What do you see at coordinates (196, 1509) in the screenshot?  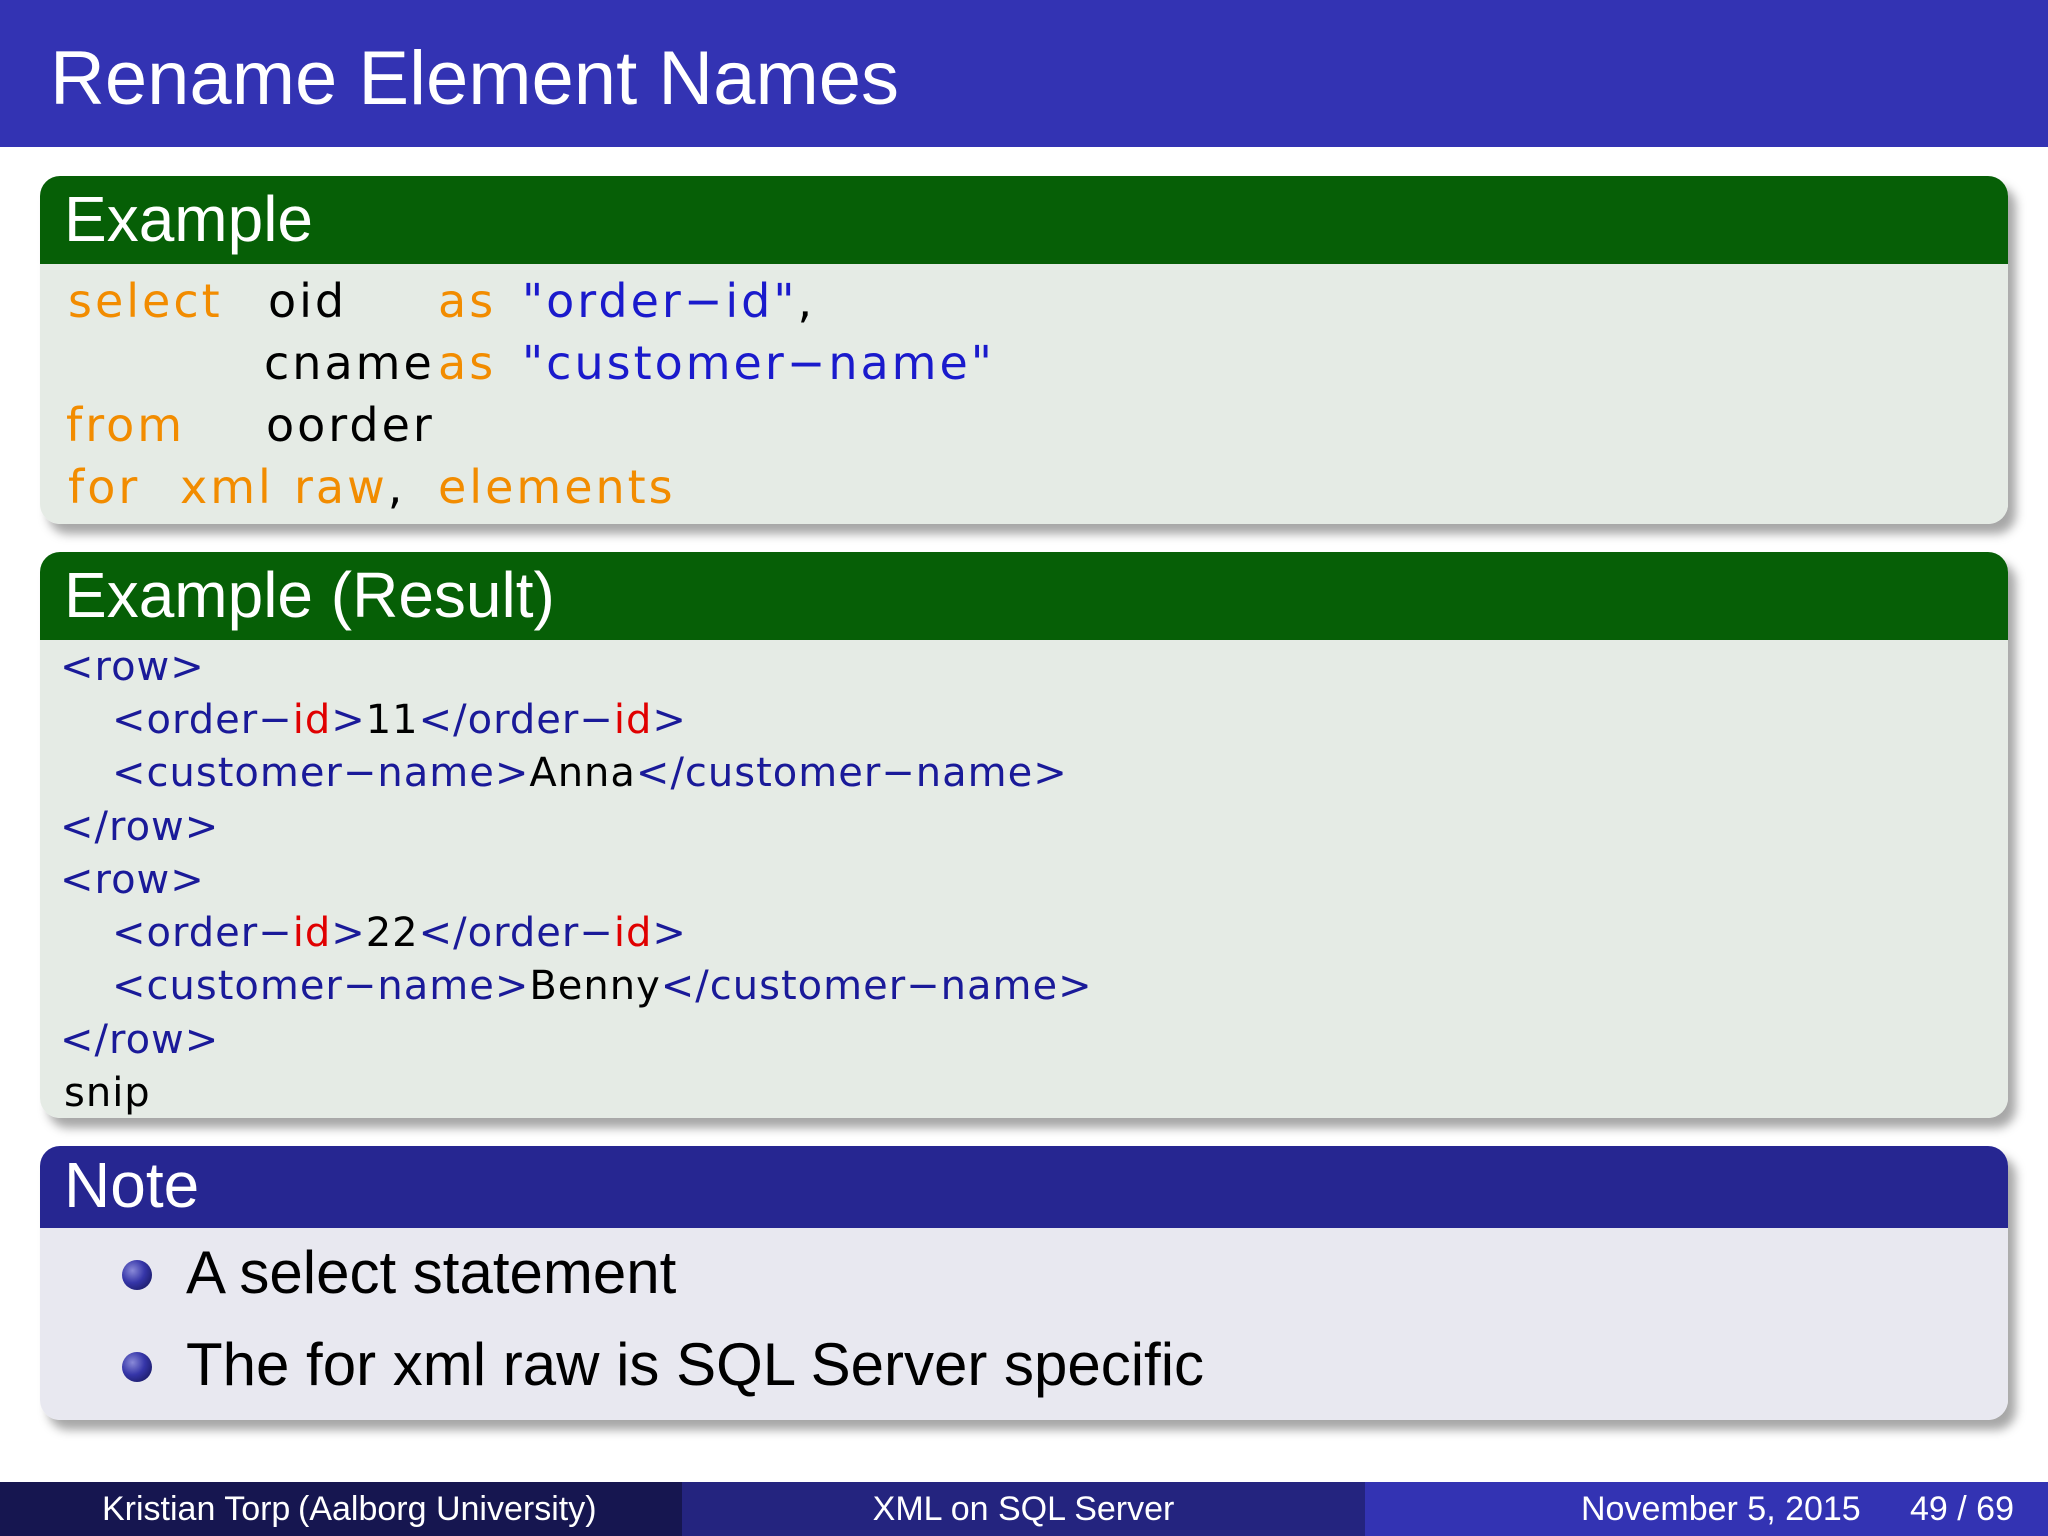 I see `footer-author: Kristian Torp` at bounding box center [196, 1509].